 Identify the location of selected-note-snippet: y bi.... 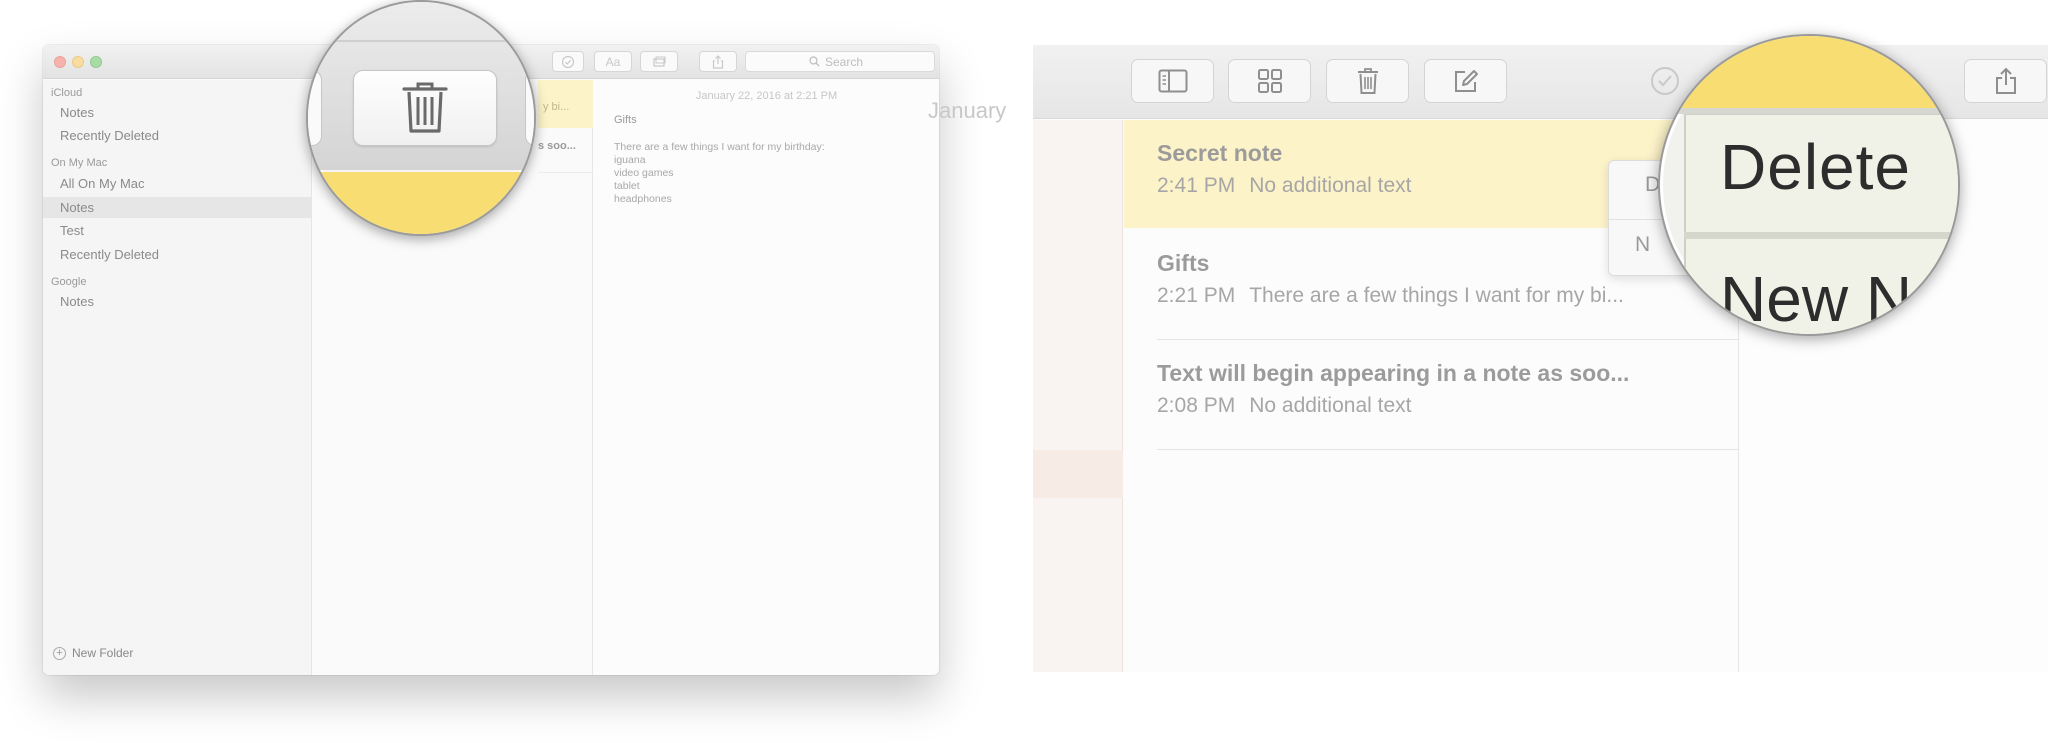
(556, 107).